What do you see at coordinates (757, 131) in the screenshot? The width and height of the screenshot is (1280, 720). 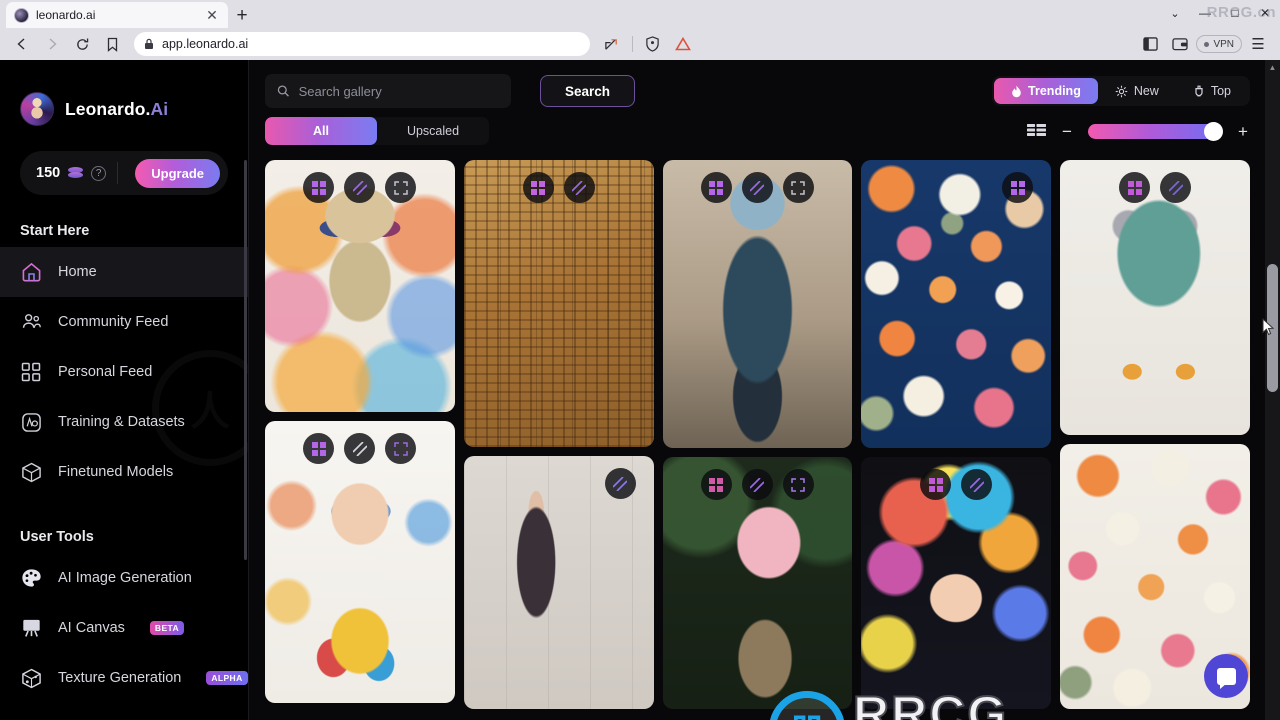 I see `toolbar-row-filters: All Upscaled − +` at bounding box center [757, 131].